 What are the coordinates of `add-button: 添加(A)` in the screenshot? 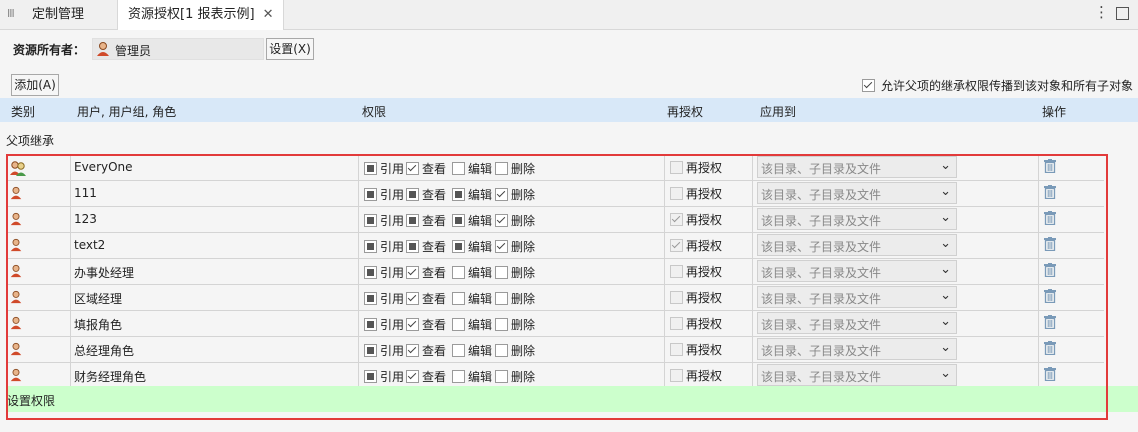 It's located at (35, 85).